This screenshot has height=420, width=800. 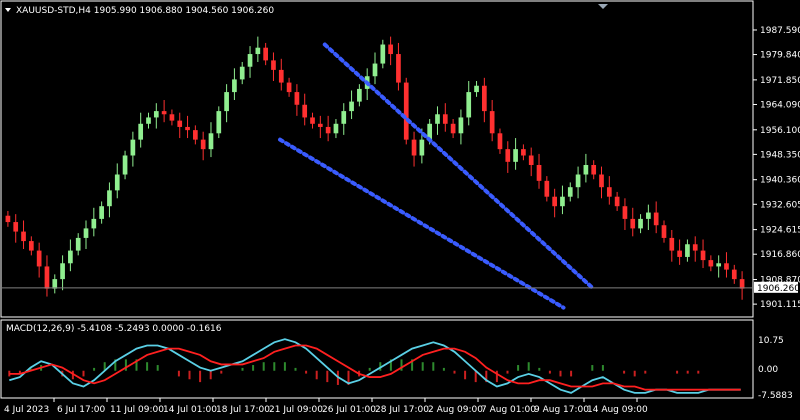 I want to click on price-tick-label: 1964.090, so click(x=780, y=105).